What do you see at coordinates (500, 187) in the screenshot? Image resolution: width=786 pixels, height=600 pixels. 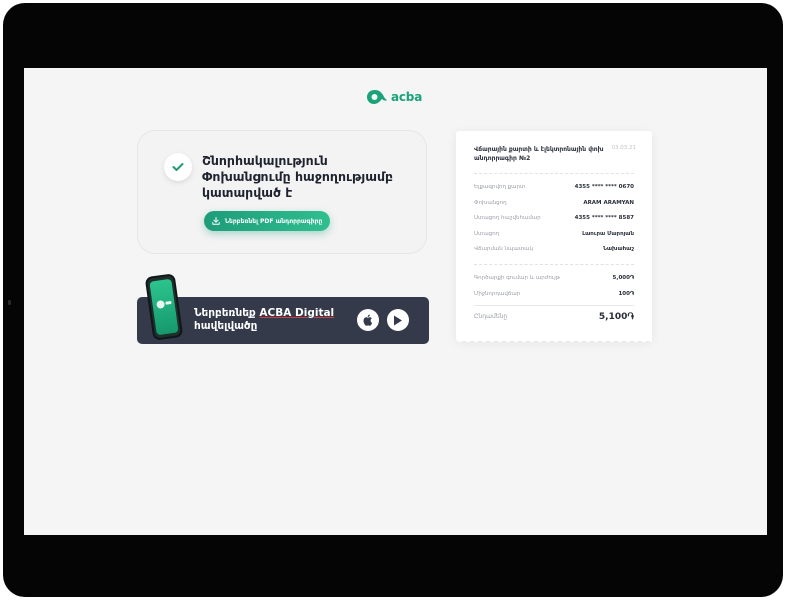 I see `receipt-row-key: Ելքագրվող քարտ` at bounding box center [500, 187].